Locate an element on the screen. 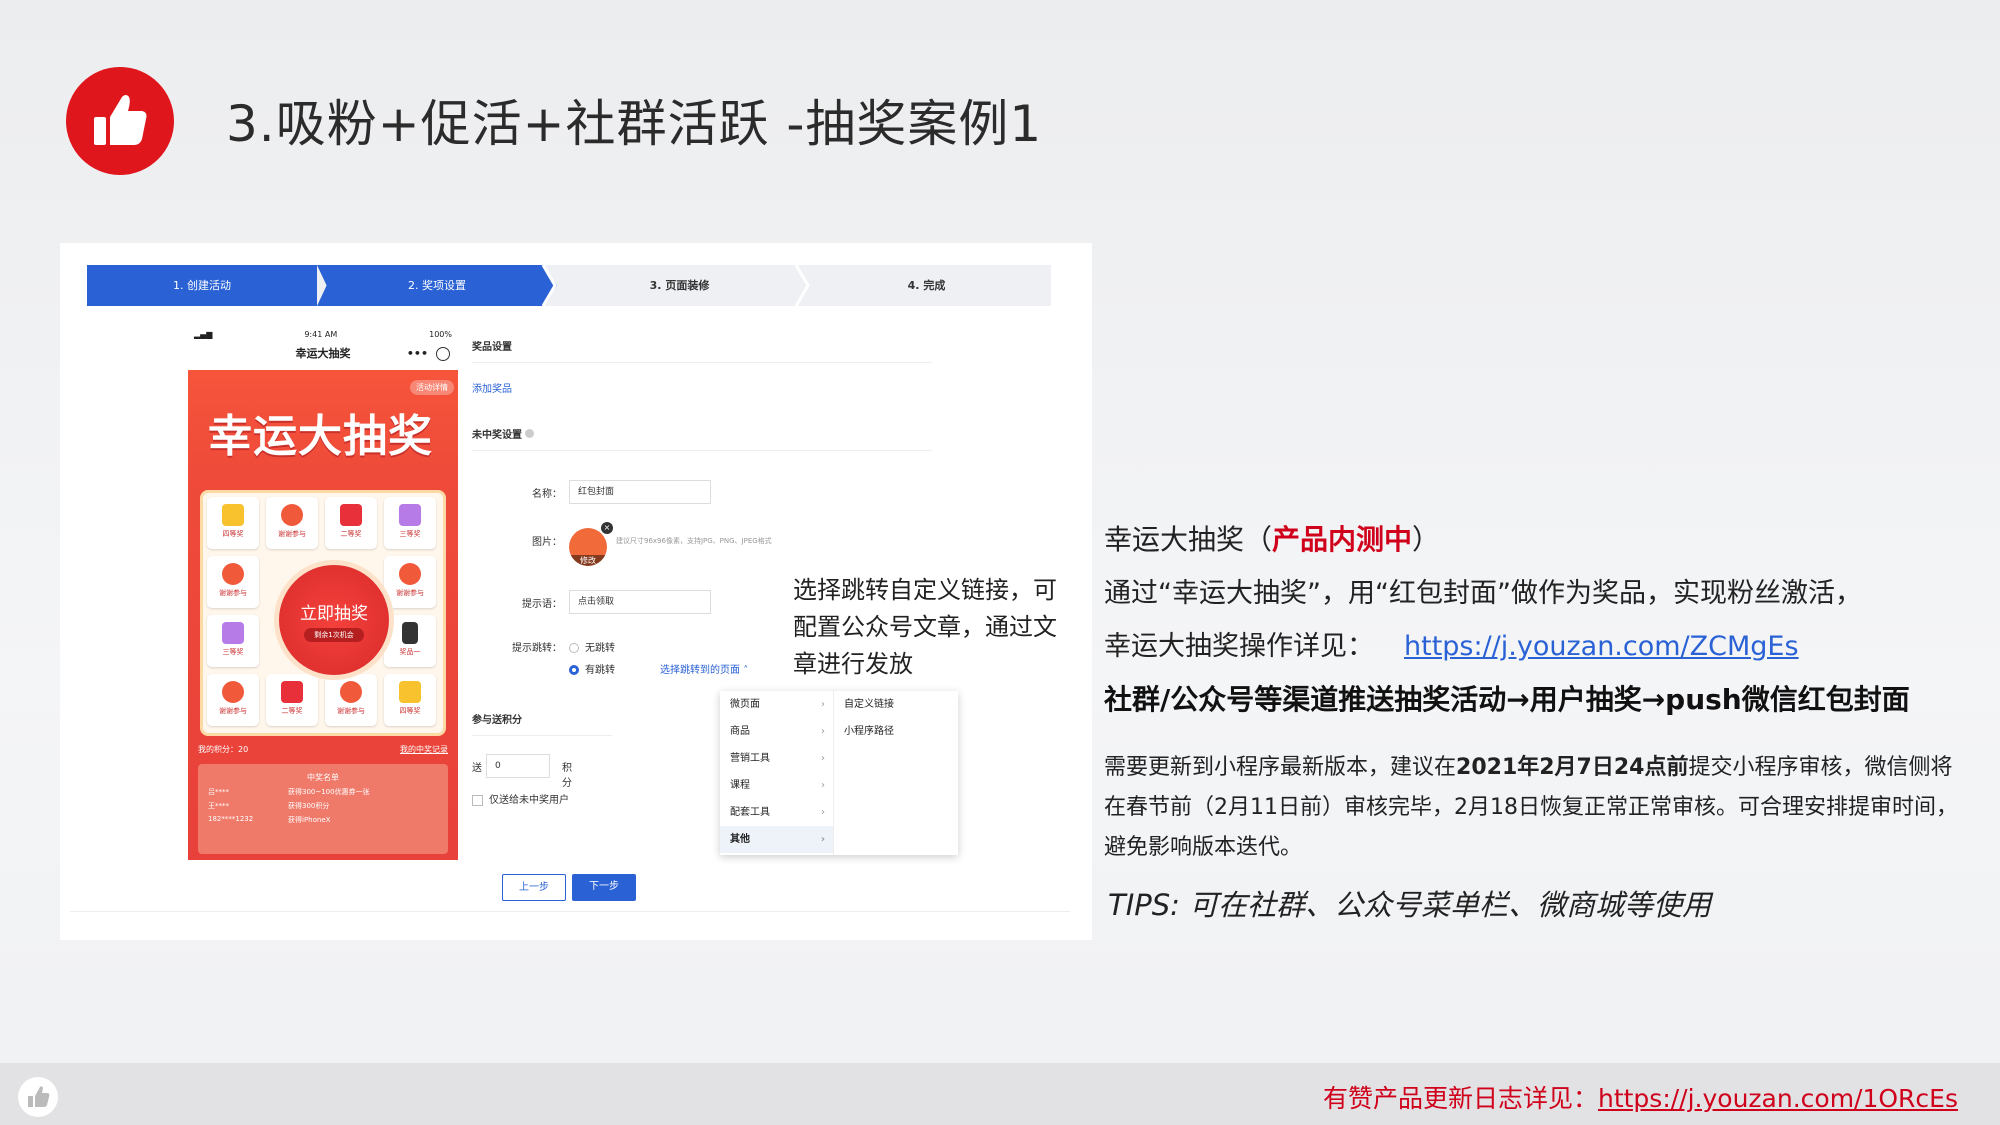 The width and height of the screenshot is (2000, 1125). feature-title: 幸运大抽奖（产品内测中） is located at coordinates (1272, 539).